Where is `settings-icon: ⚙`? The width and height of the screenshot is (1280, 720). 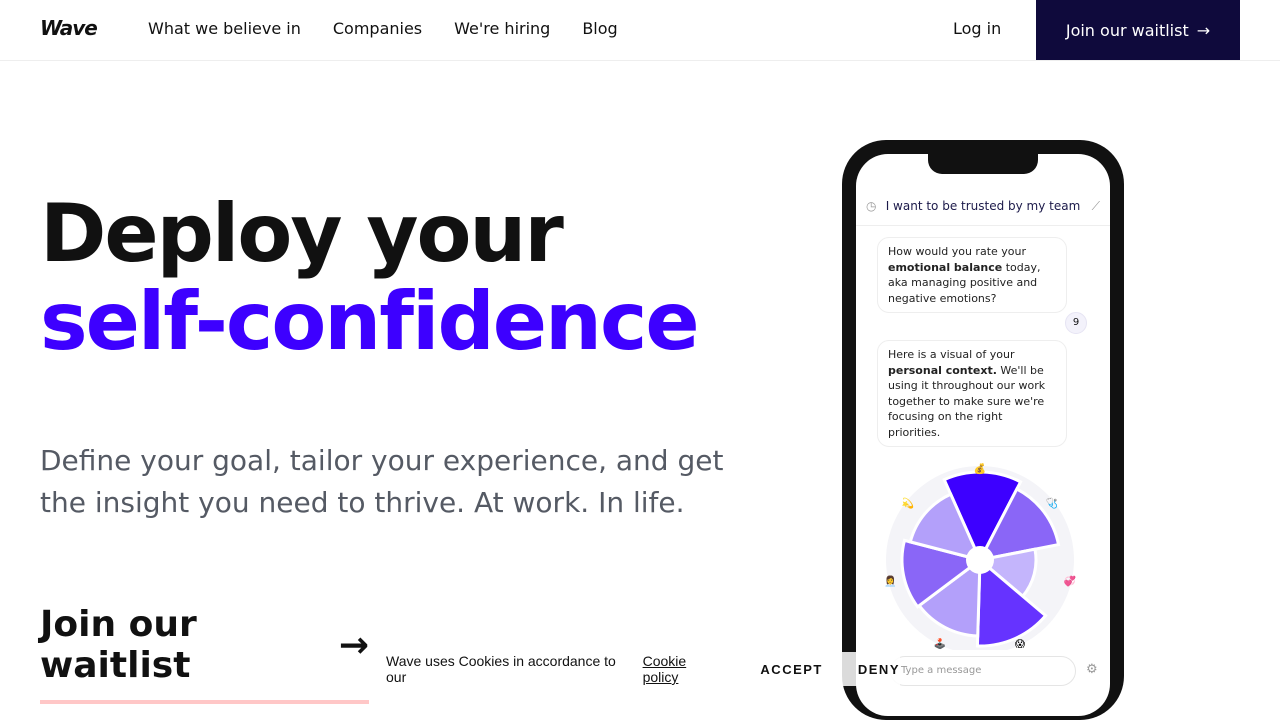
settings-icon: ⚙ is located at coordinates (1092, 669).